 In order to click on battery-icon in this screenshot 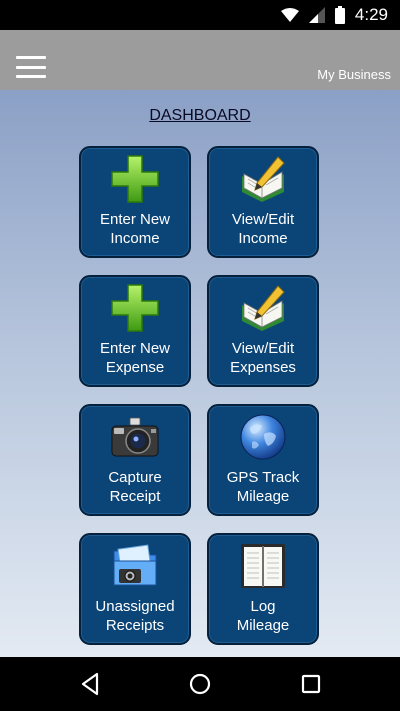, I will do `click(339, 15)`.